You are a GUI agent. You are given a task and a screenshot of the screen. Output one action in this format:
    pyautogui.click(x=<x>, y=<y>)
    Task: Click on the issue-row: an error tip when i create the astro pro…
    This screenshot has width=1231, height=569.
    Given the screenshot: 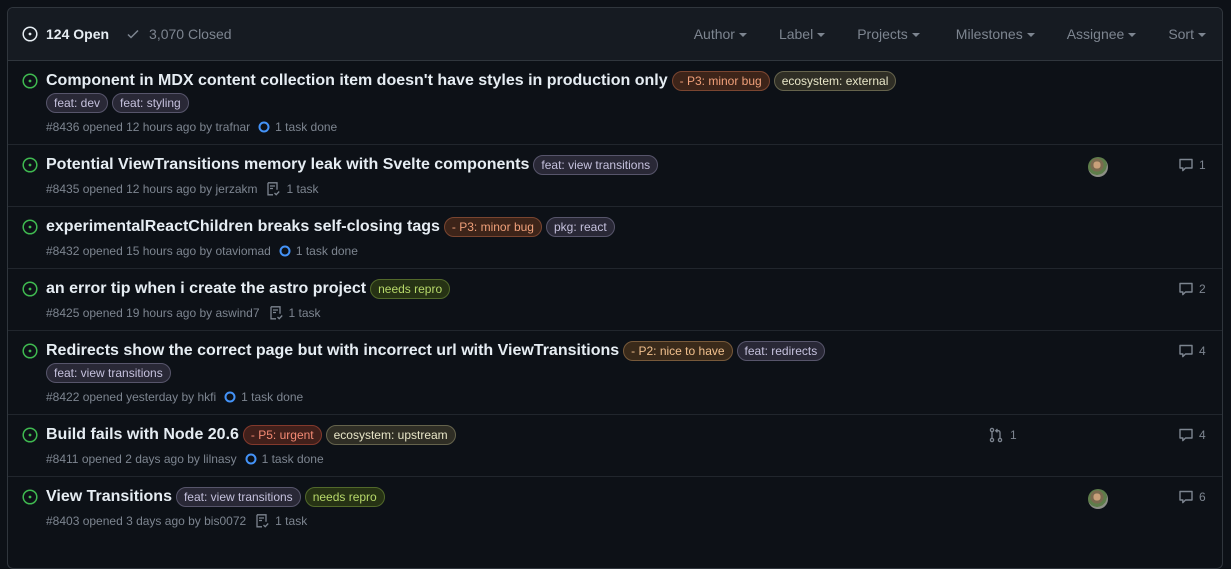 What is the action you would take?
    pyautogui.click(x=615, y=299)
    